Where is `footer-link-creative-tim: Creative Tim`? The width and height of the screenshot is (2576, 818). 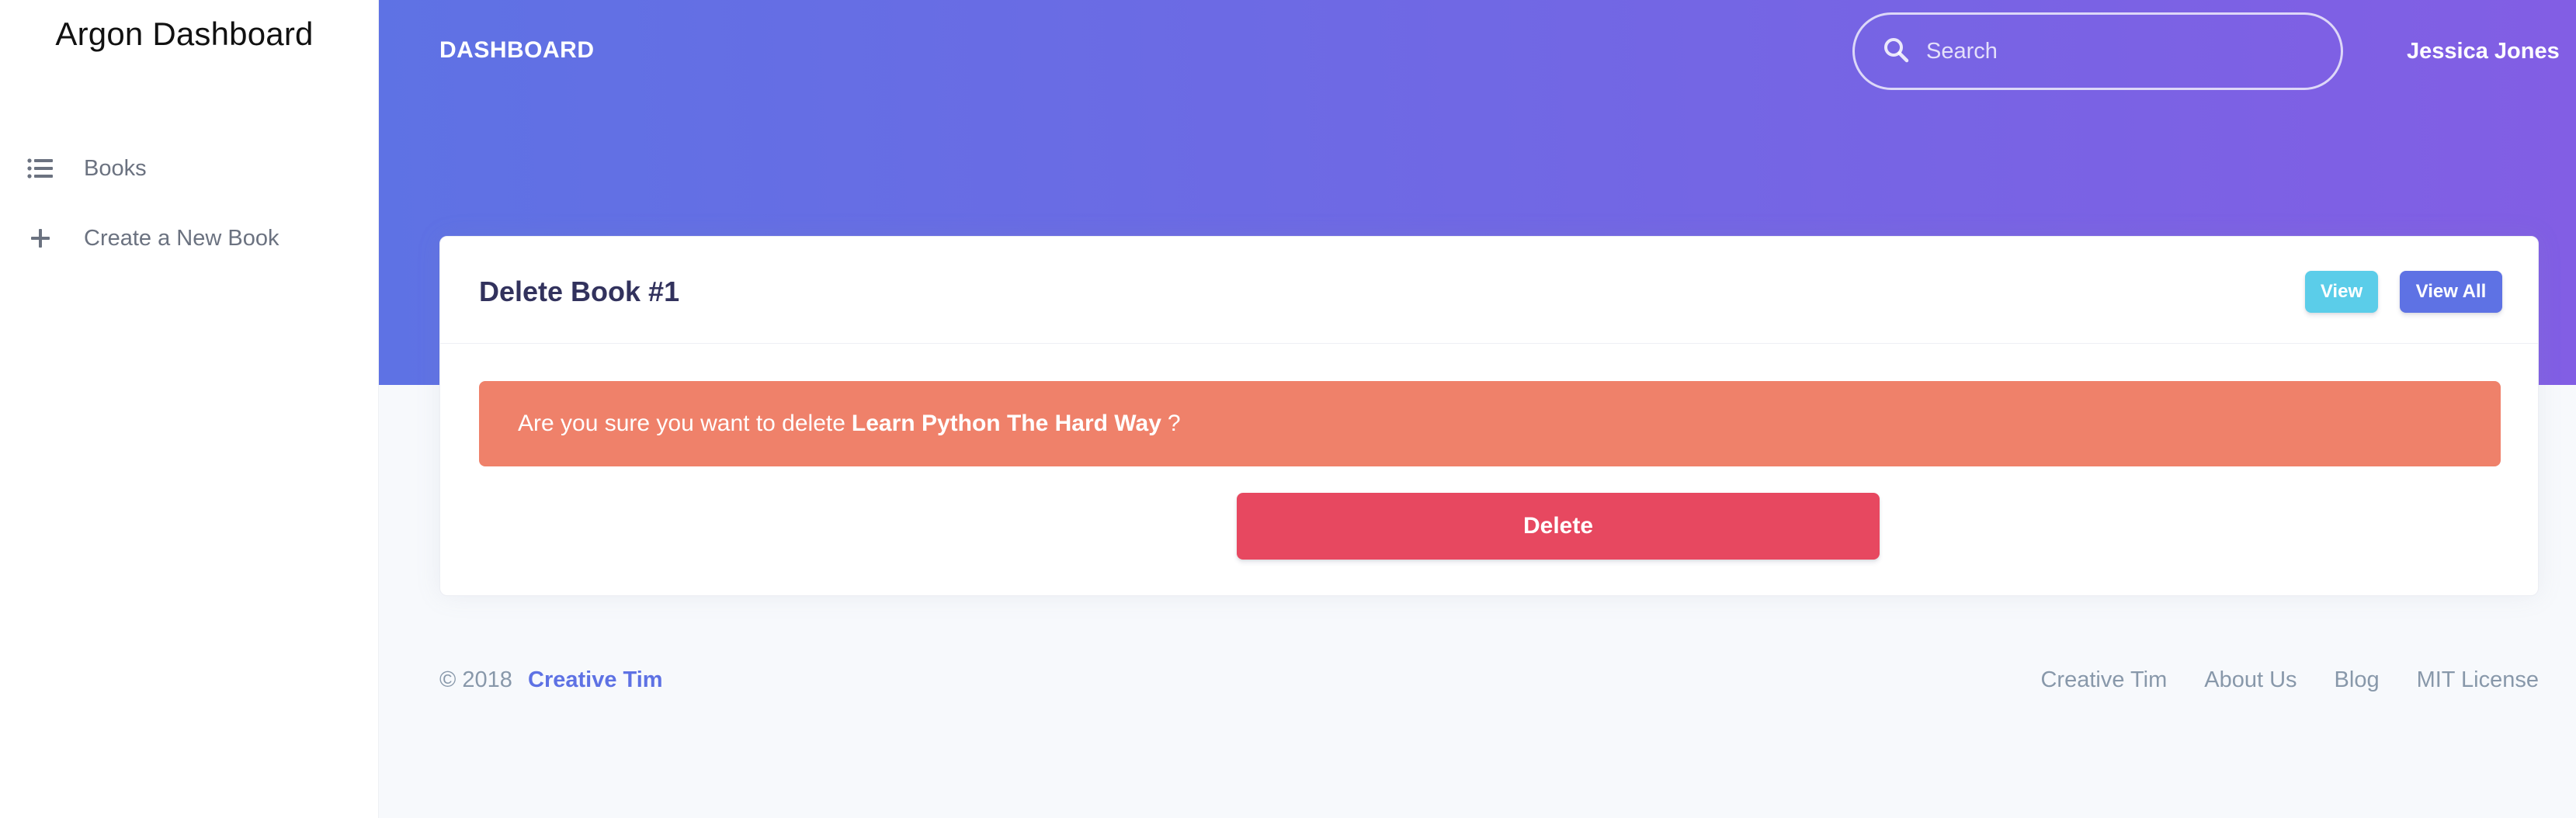 footer-link-creative-tim: Creative Tim is located at coordinates (2103, 680).